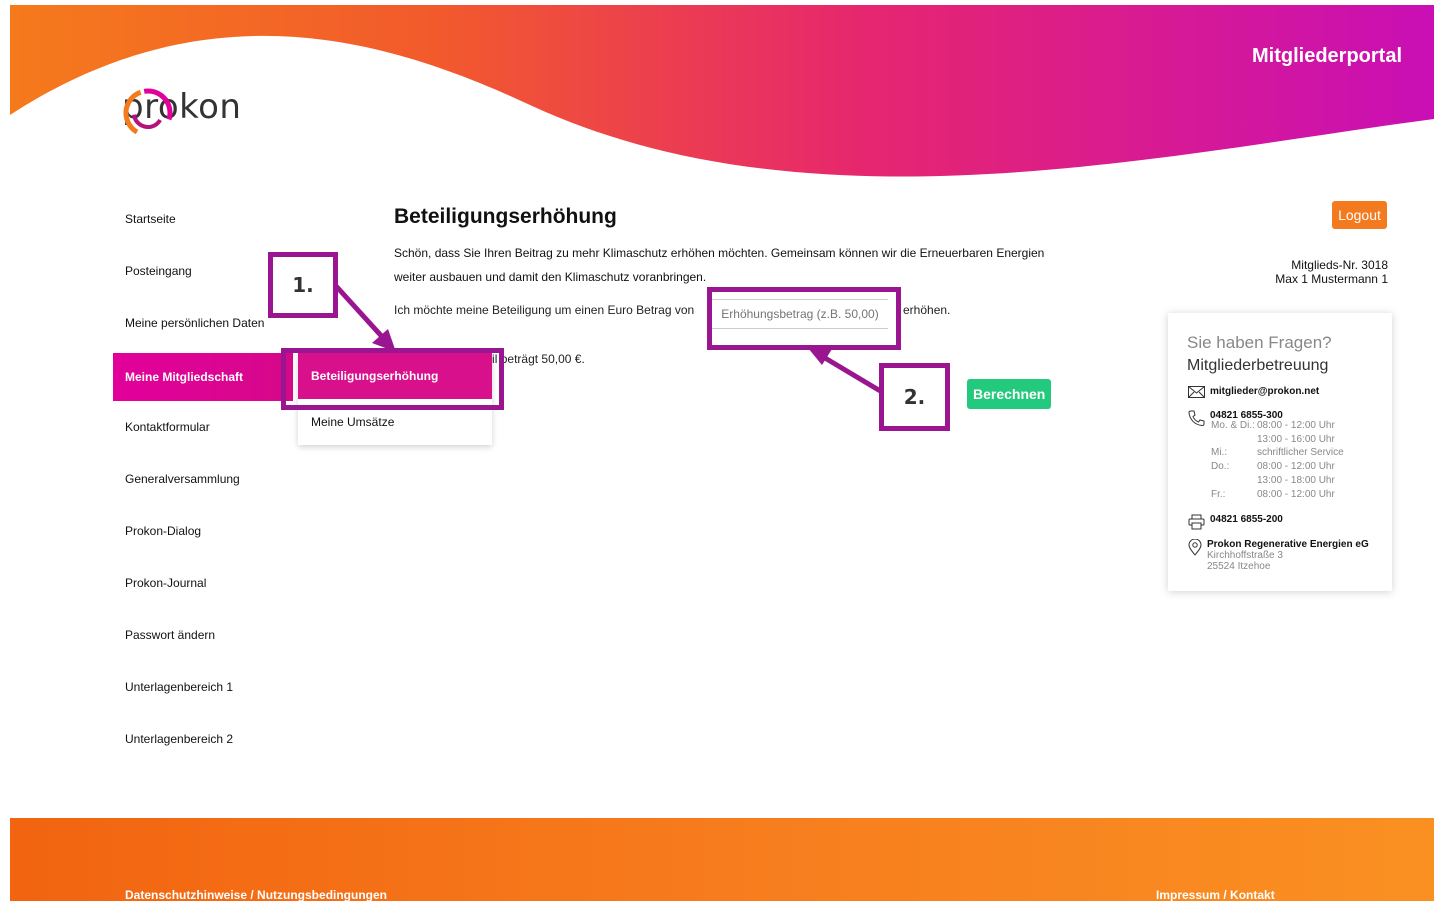 This screenshot has width=1434, height=901. What do you see at coordinates (851, 373) in the screenshot?
I see `arrow-2-line` at bounding box center [851, 373].